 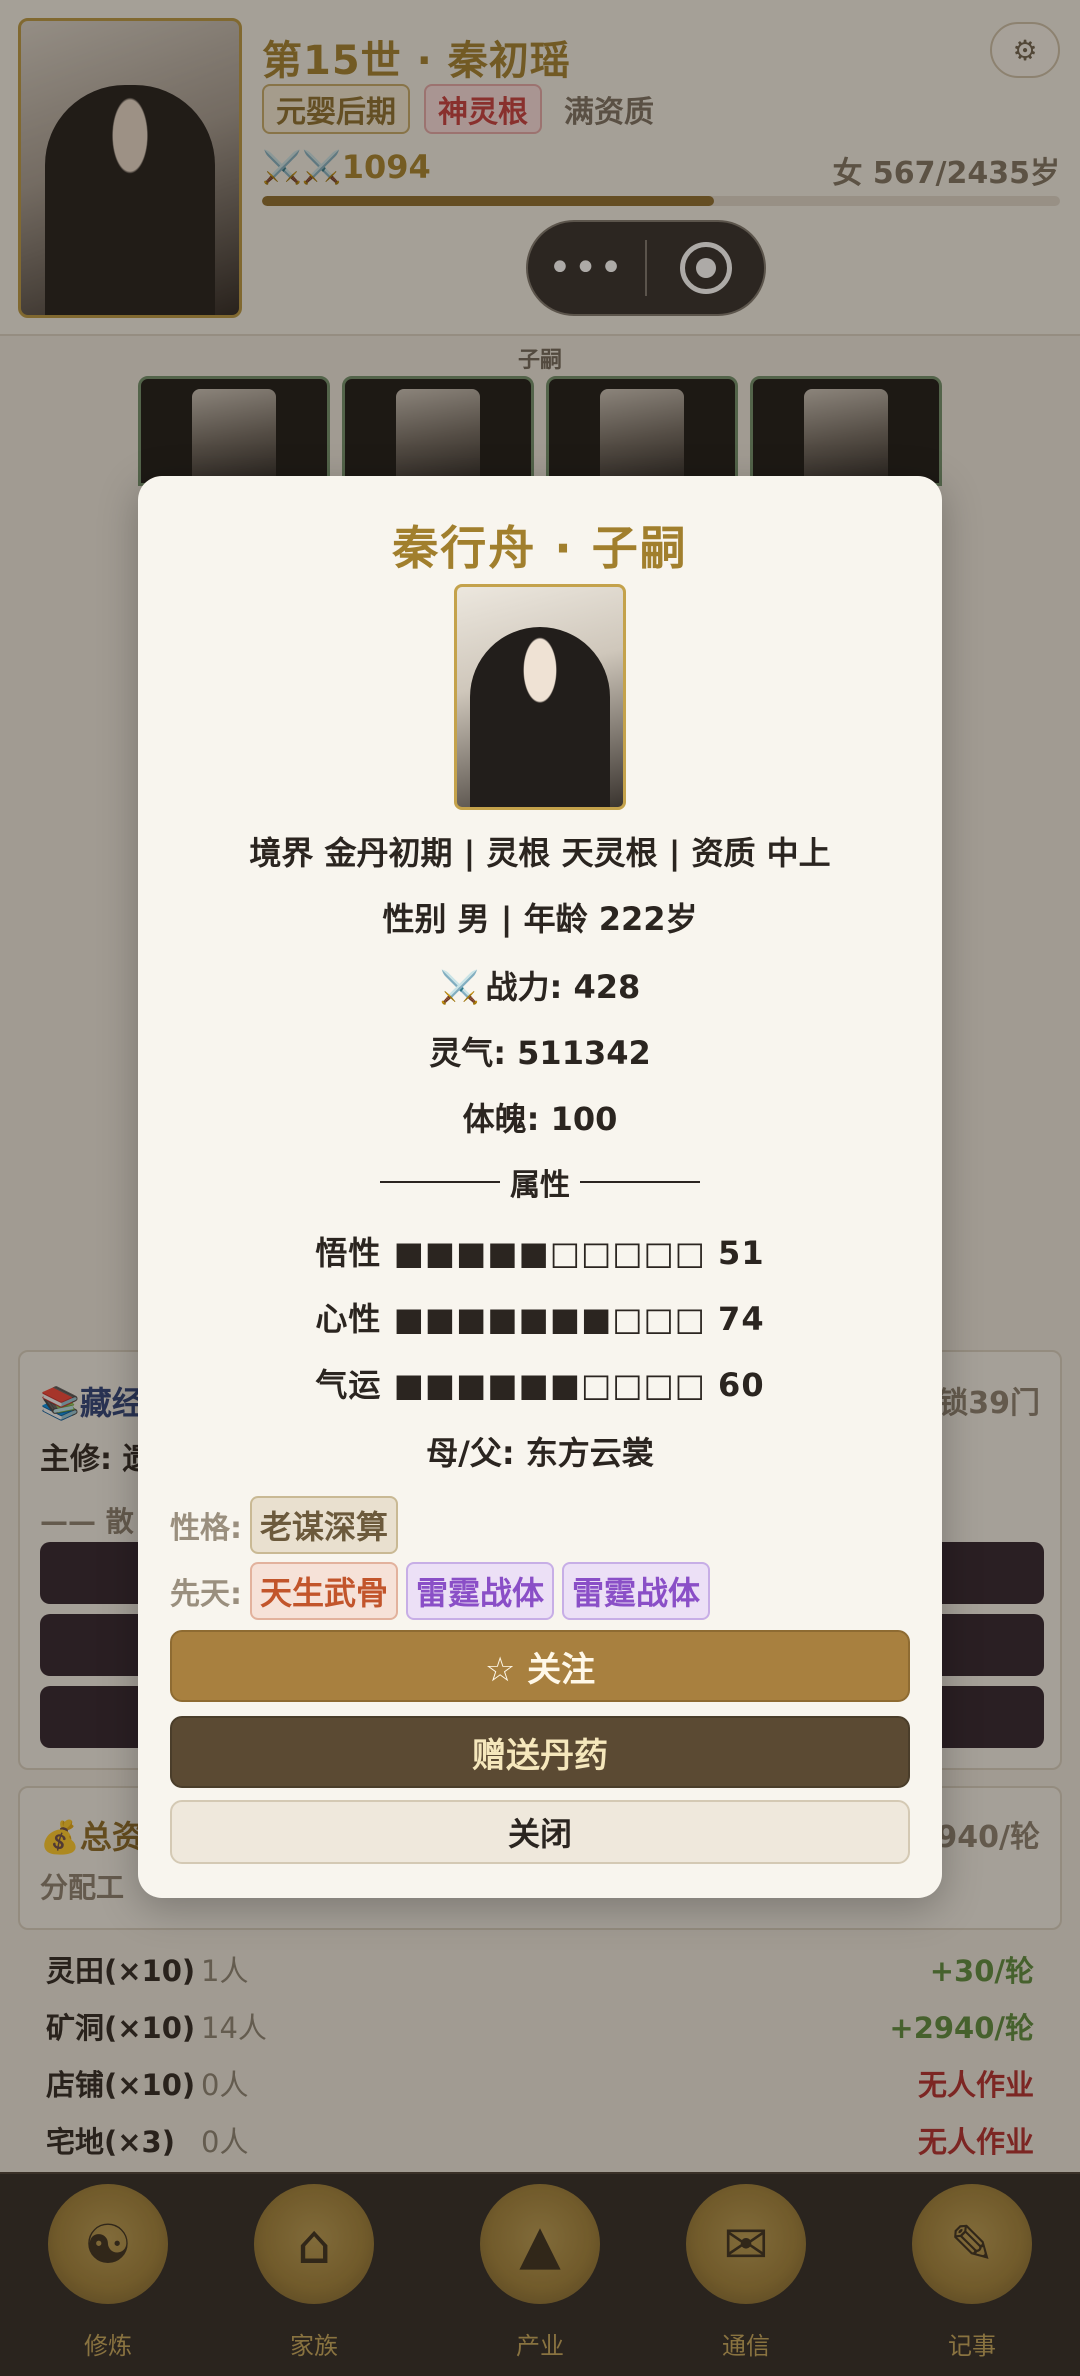 I want to click on child-combat-power: ⚔️ 战力: 428, so click(x=540, y=985).